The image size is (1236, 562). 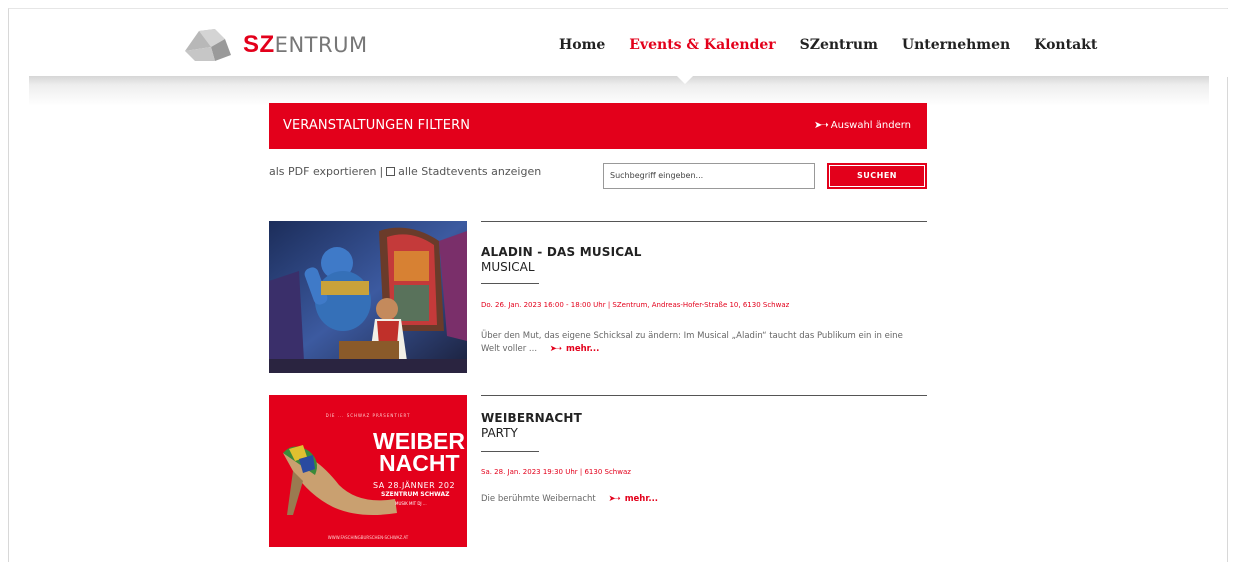 I want to click on search-button: SUCHEN, so click(x=877, y=176).